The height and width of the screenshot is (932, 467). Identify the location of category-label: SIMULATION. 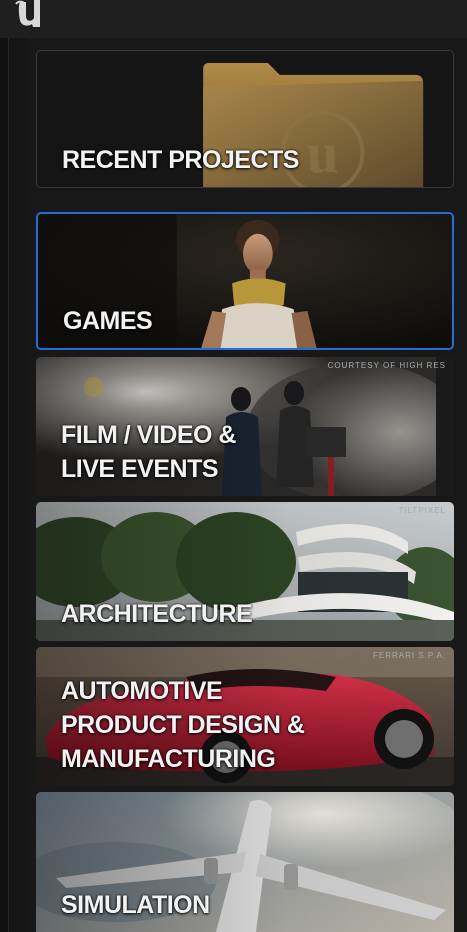
(135, 905).